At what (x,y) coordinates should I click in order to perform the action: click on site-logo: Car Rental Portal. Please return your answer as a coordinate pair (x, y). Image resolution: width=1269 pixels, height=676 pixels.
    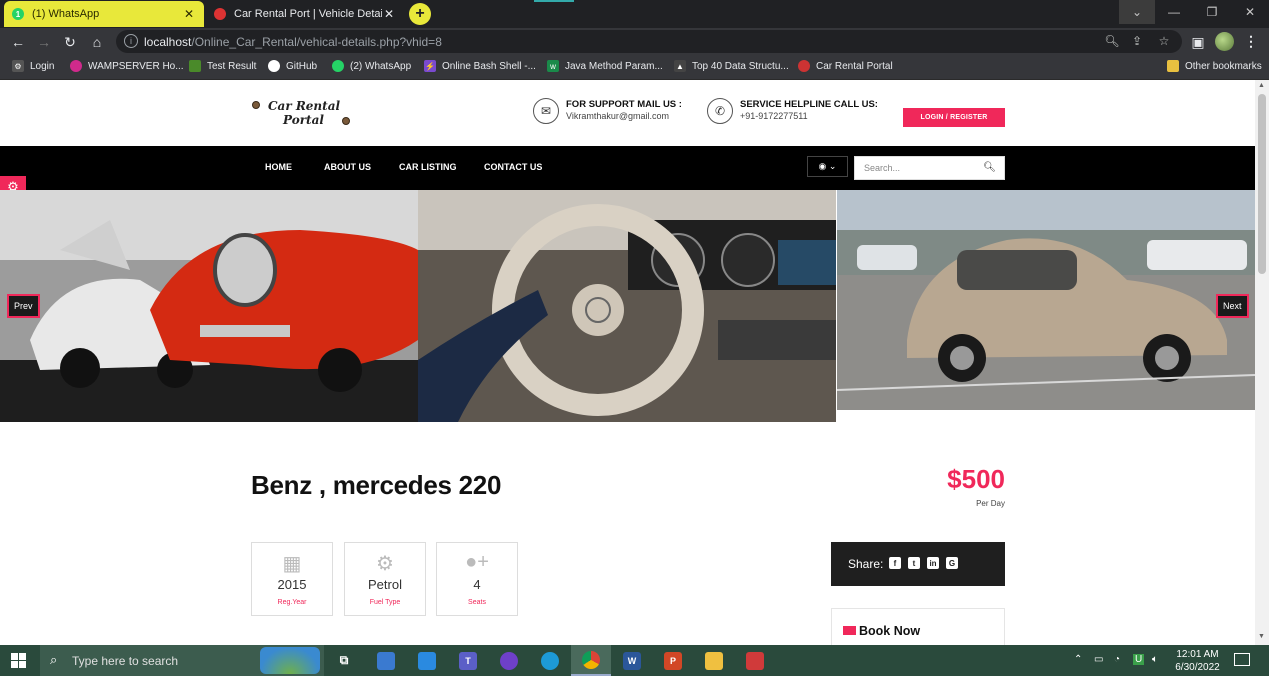
    Looking at the image, I should click on (302, 113).